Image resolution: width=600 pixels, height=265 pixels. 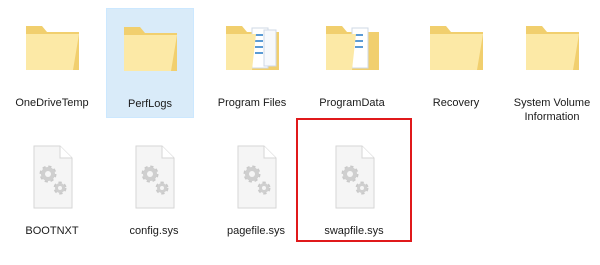 I want to click on item-label: Program Files, so click(x=252, y=103).